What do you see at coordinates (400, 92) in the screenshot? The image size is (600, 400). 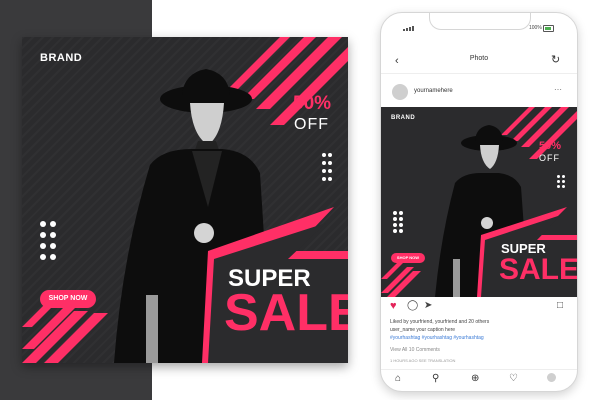 I see `avatar` at bounding box center [400, 92].